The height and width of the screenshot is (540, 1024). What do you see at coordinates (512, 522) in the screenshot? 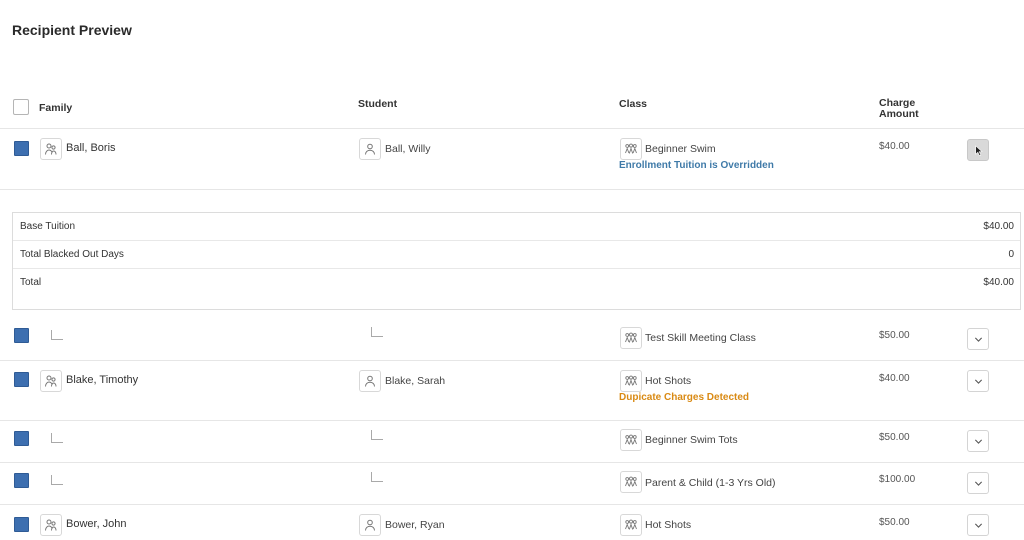
I see `table-row: Bower, John Bower, Ryan Hot Shots $50.00` at bounding box center [512, 522].